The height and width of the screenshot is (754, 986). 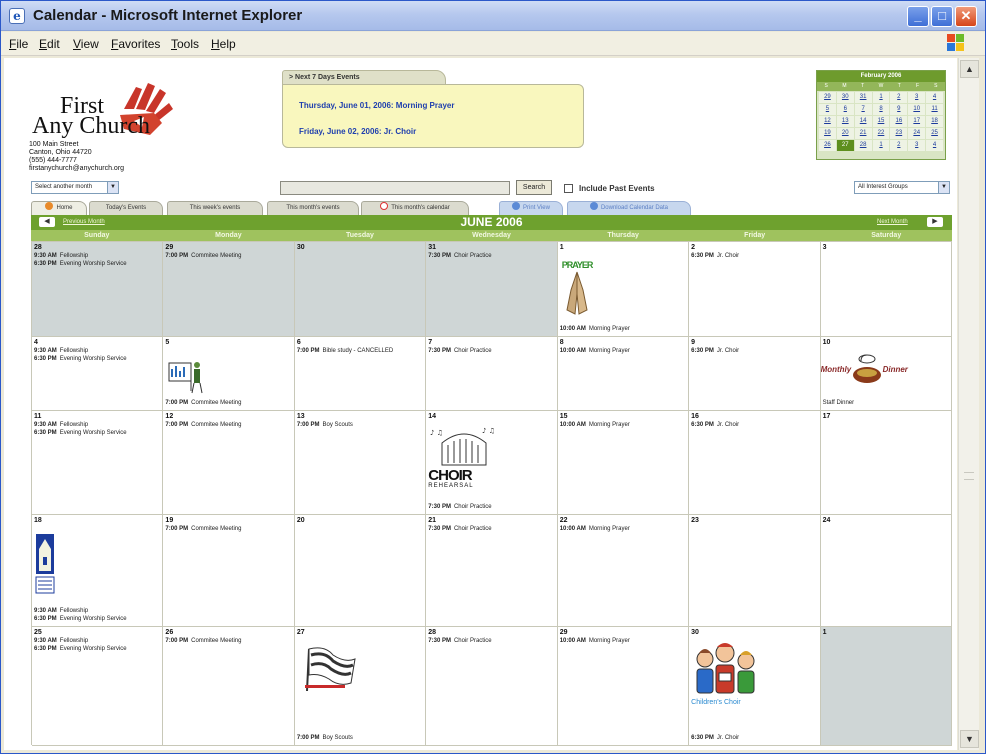 What do you see at coordinates (881, 133) in the screenshot?
I see `mini-calendar-day: 22` at bounding box center [881, 133].